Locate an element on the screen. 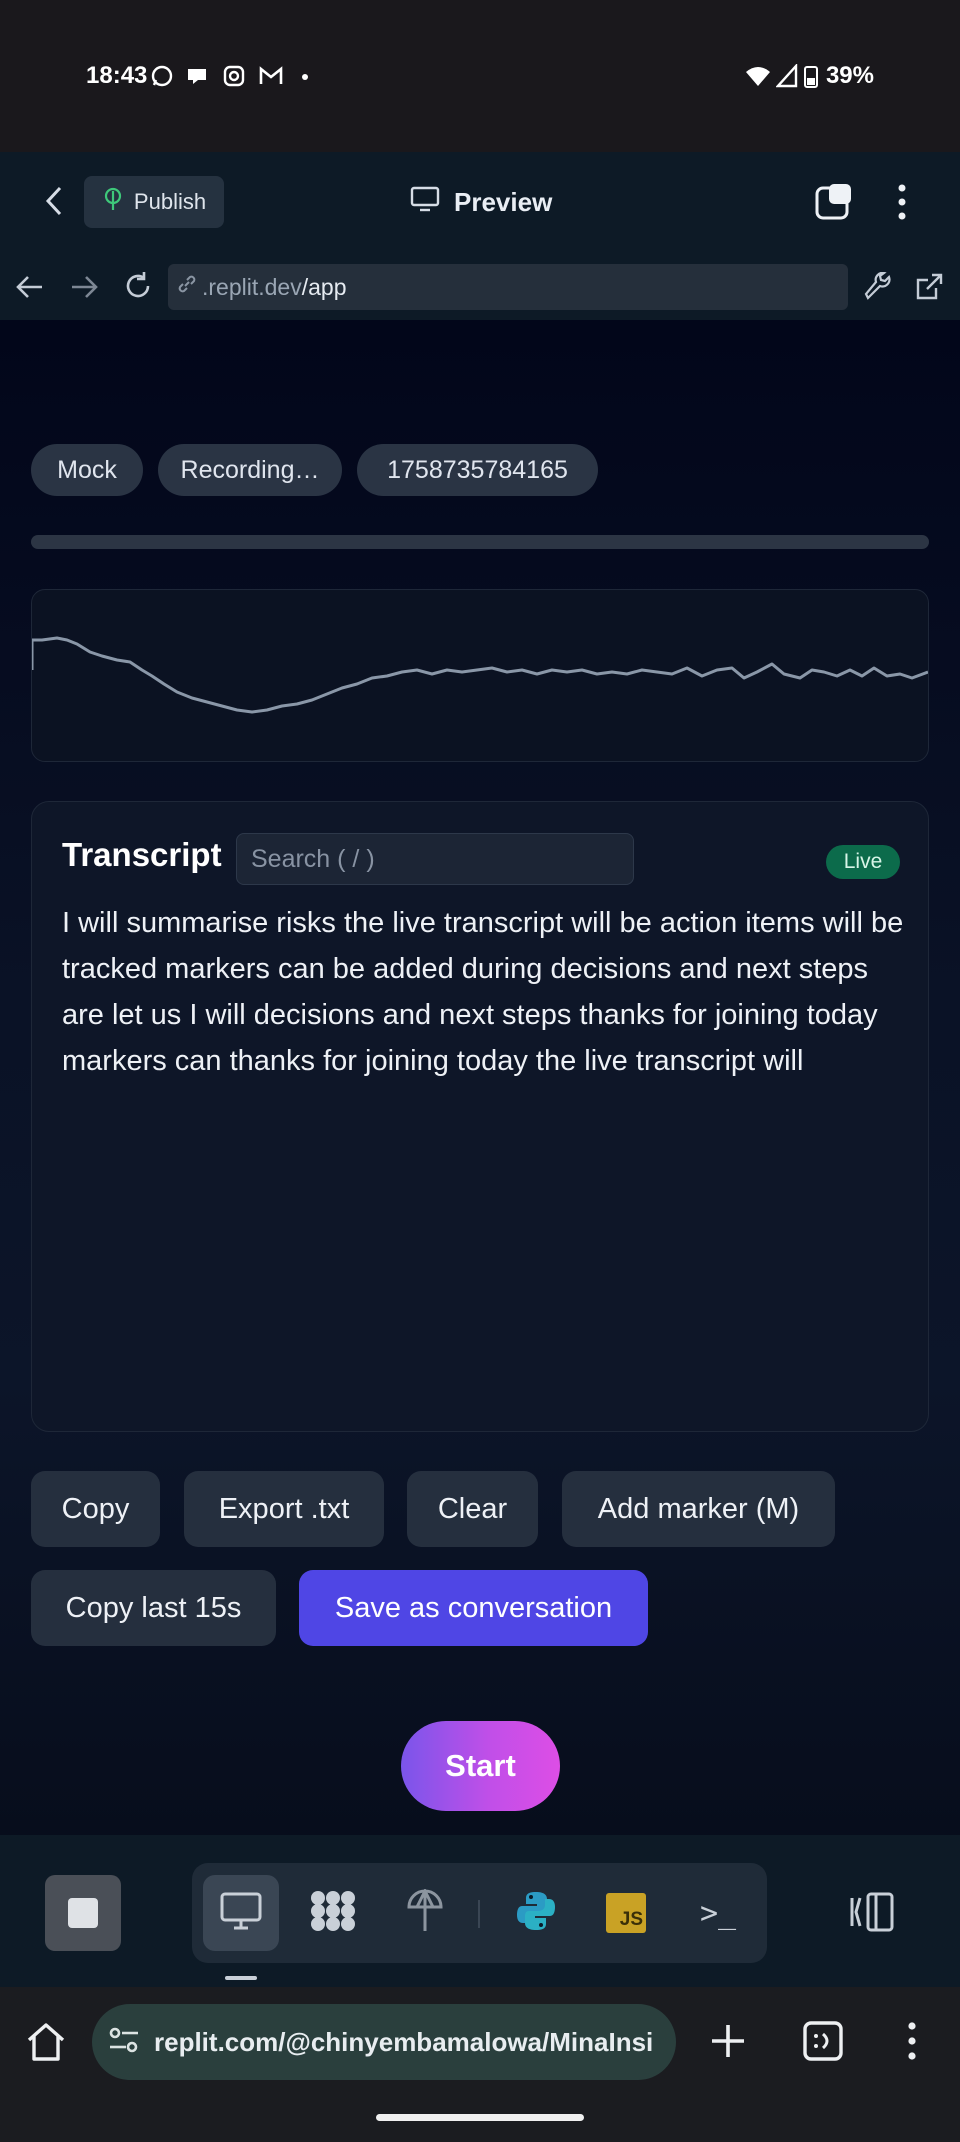 The width and height of the screenshot is (960, 2142). more-menu-icon is located at coordinates (902, 204).